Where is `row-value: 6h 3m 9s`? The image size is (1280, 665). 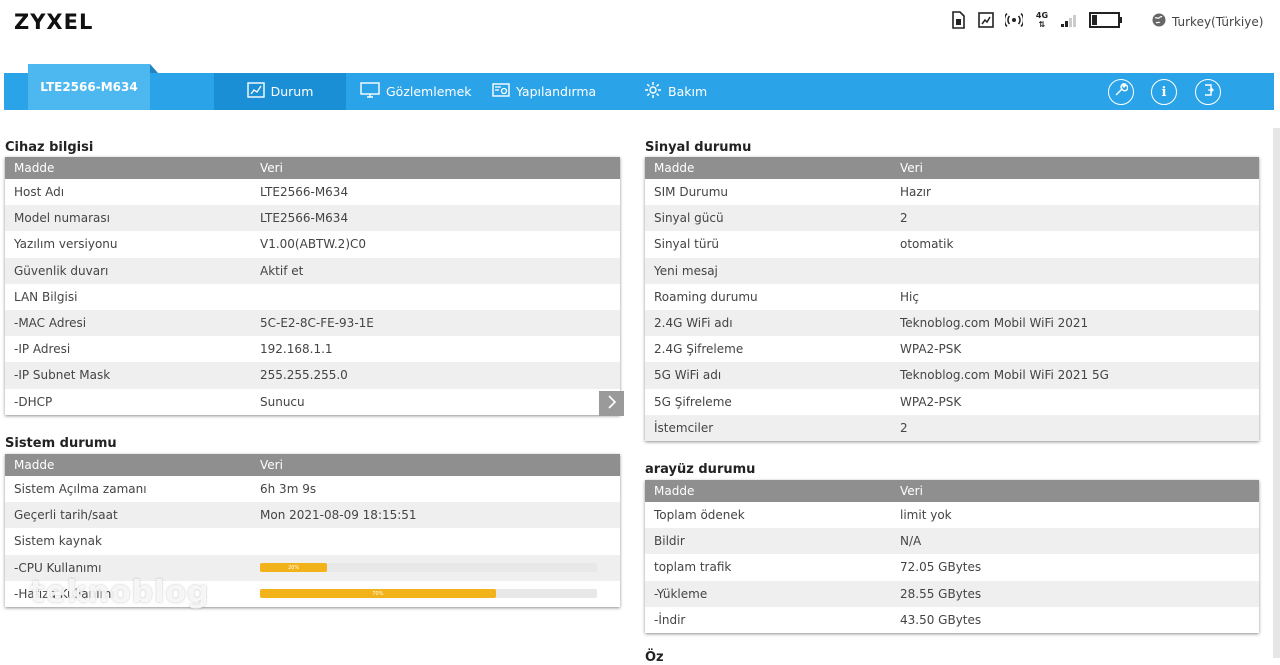
row-value: 6h 3m 9s is located at coordinates (288, 489).